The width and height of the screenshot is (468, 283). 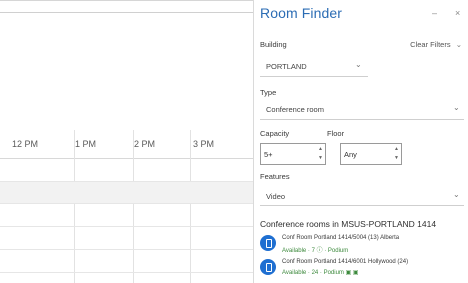 What do you see at coordinates (276, 196) in the screenshot?
I see `features-value: Video` at bounding box center [276, 196].